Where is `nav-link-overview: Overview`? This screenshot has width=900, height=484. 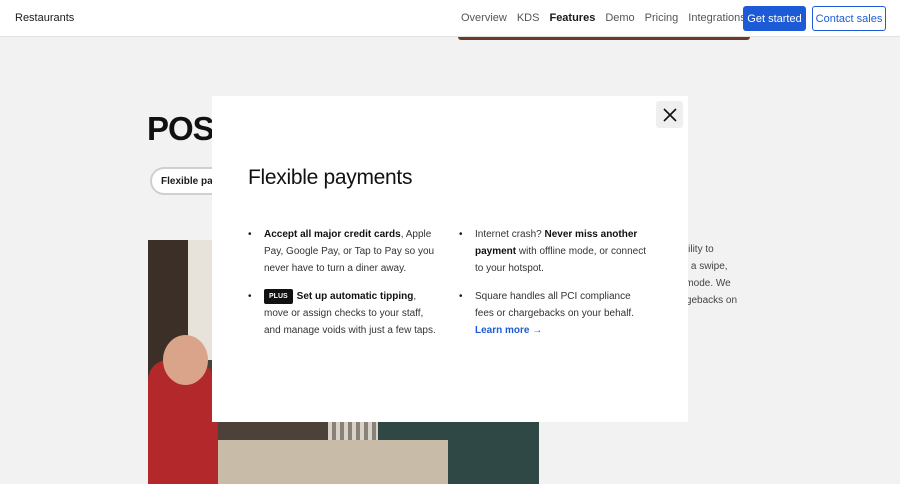
nav-link-overview: Overview is located at coordinates (484, 18).